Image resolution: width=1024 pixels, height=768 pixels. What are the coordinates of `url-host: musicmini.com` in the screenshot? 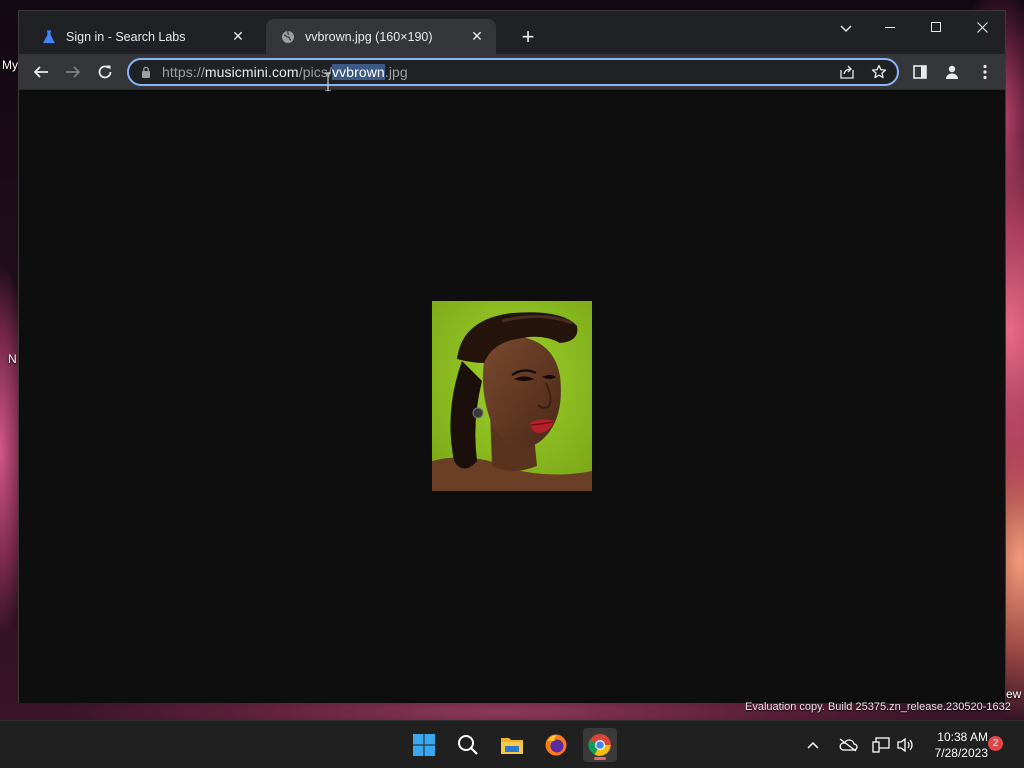 It's located at (251, 72).